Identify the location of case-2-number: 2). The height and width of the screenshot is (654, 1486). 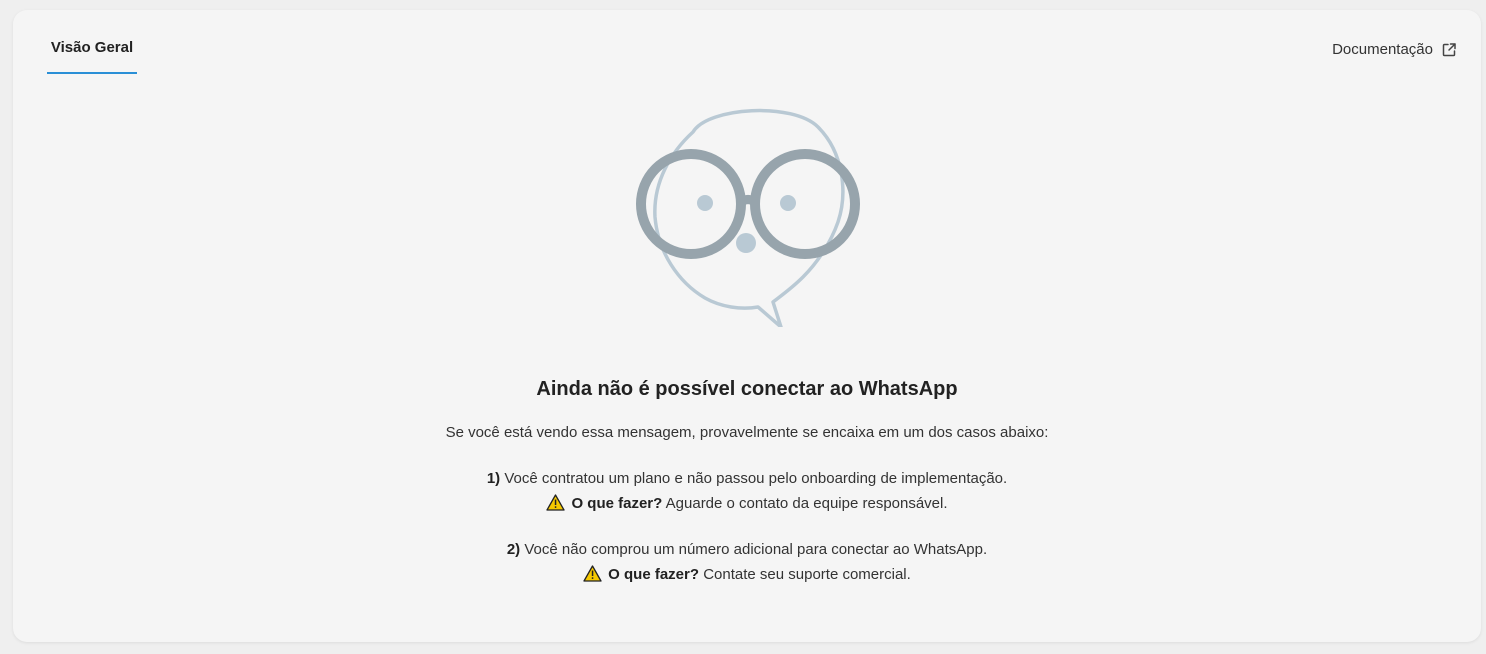
(513, 549).